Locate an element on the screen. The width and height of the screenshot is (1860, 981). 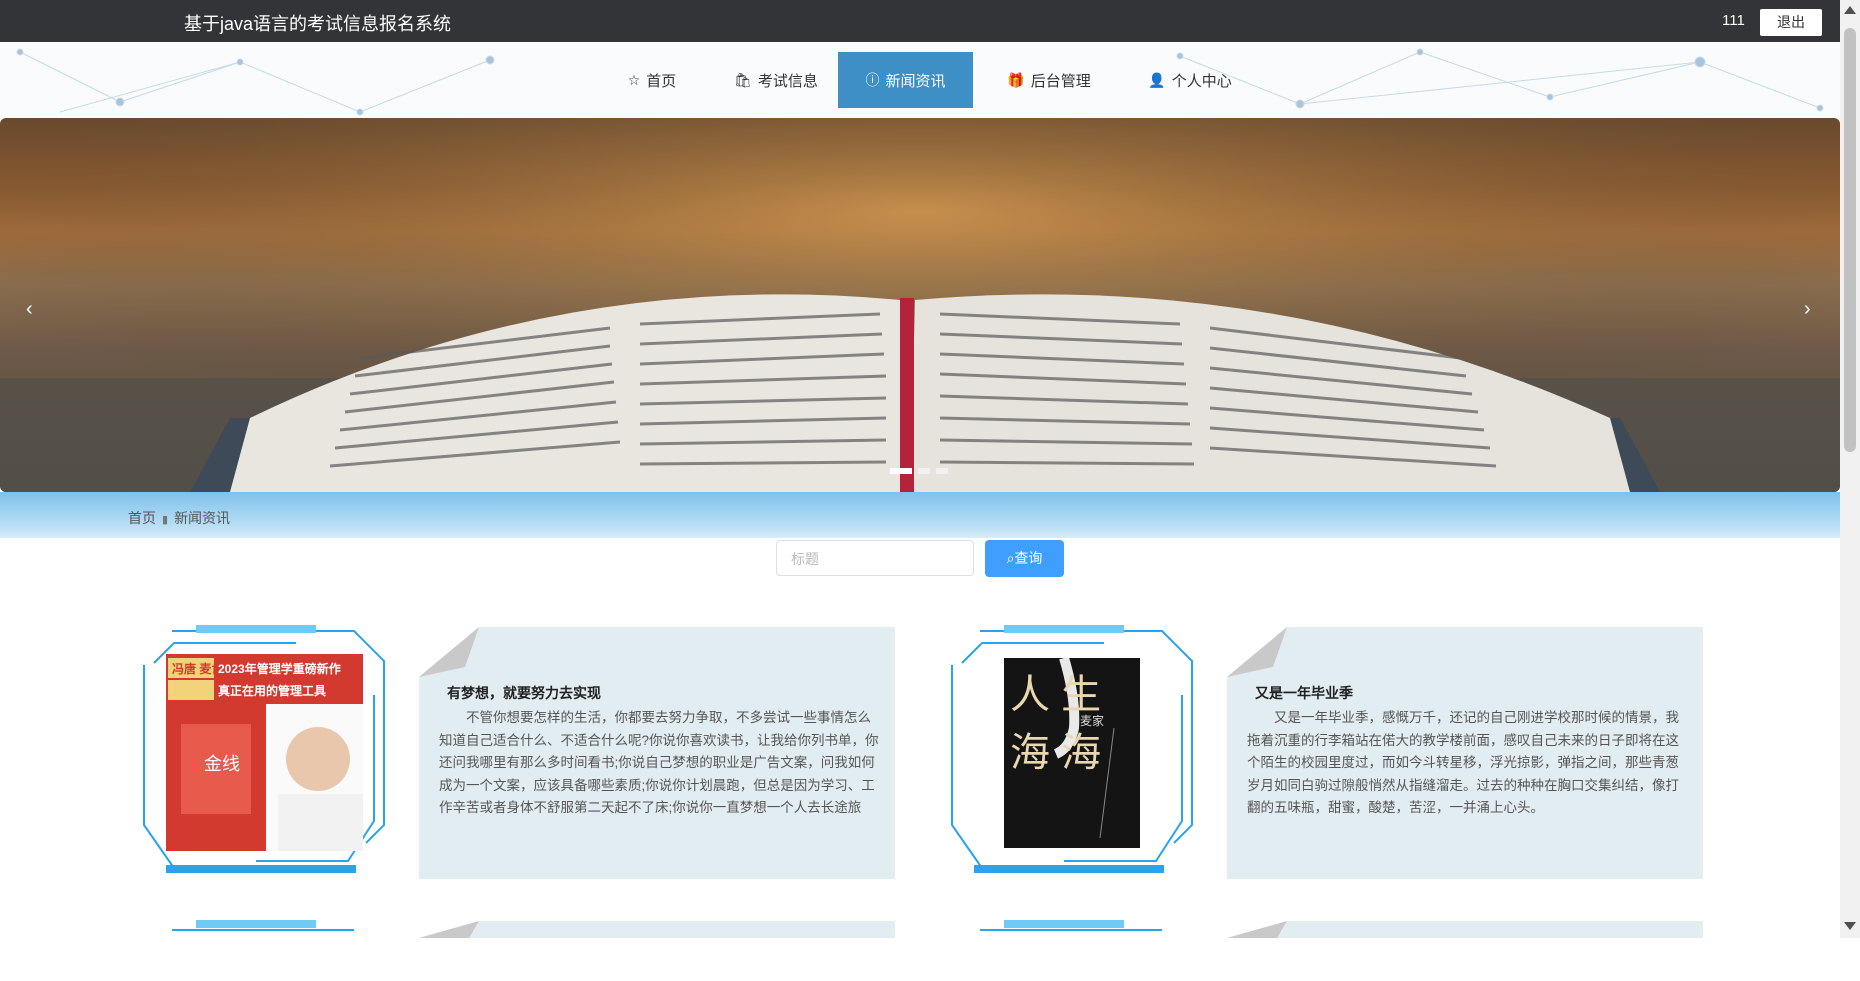
nav-news-label: 新闻资讯 is located at coordinates (915, 81).